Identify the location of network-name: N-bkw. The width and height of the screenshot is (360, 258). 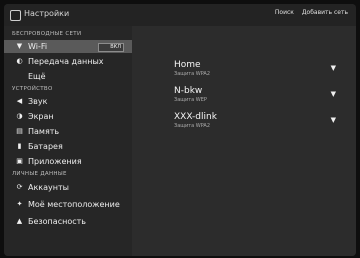
(188, 91).